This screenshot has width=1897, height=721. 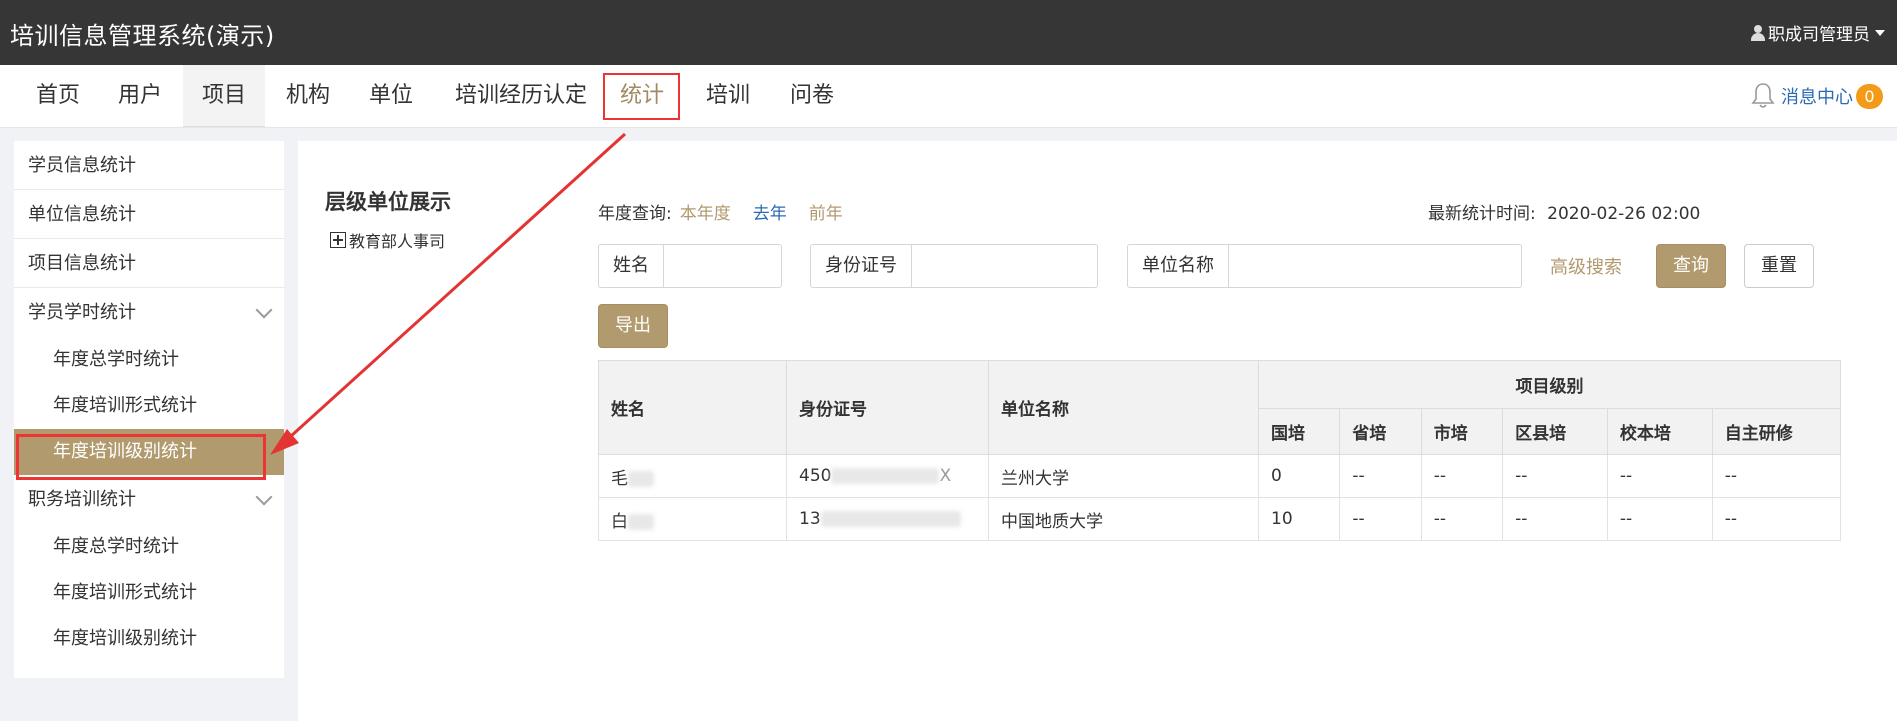 What do you see at coordinates (1779, 266) in the screenshot?
I see `reset-button: 重置` at bounding box center [1779, 266].